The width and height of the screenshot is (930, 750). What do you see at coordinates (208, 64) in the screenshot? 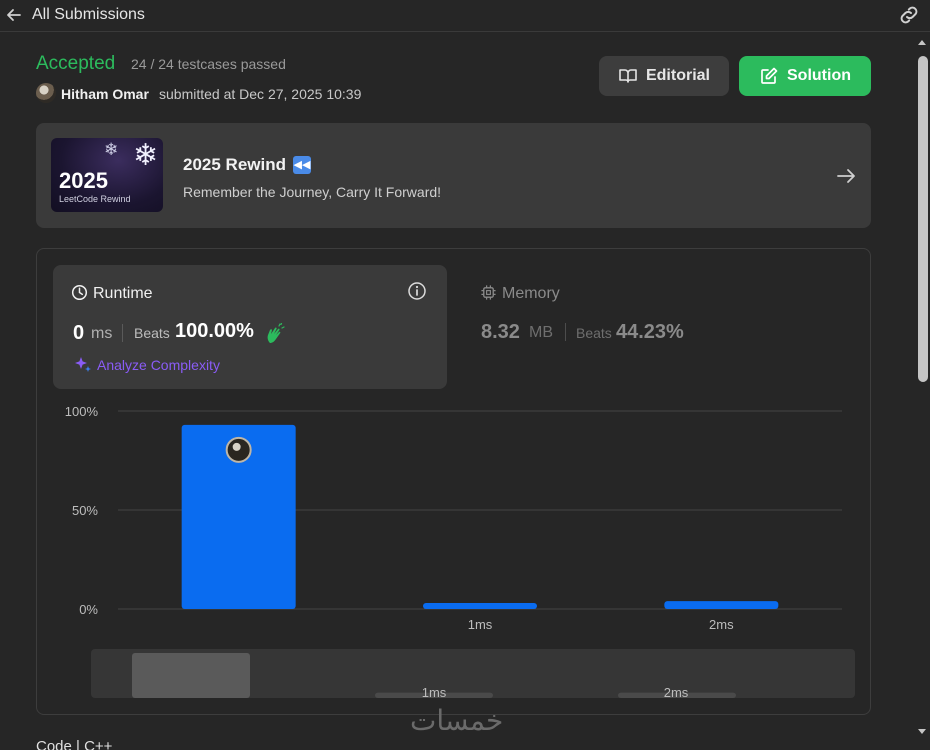
I see `testcases-passed: 24 / 24 testcases passed` at bounding box center [208, 64].